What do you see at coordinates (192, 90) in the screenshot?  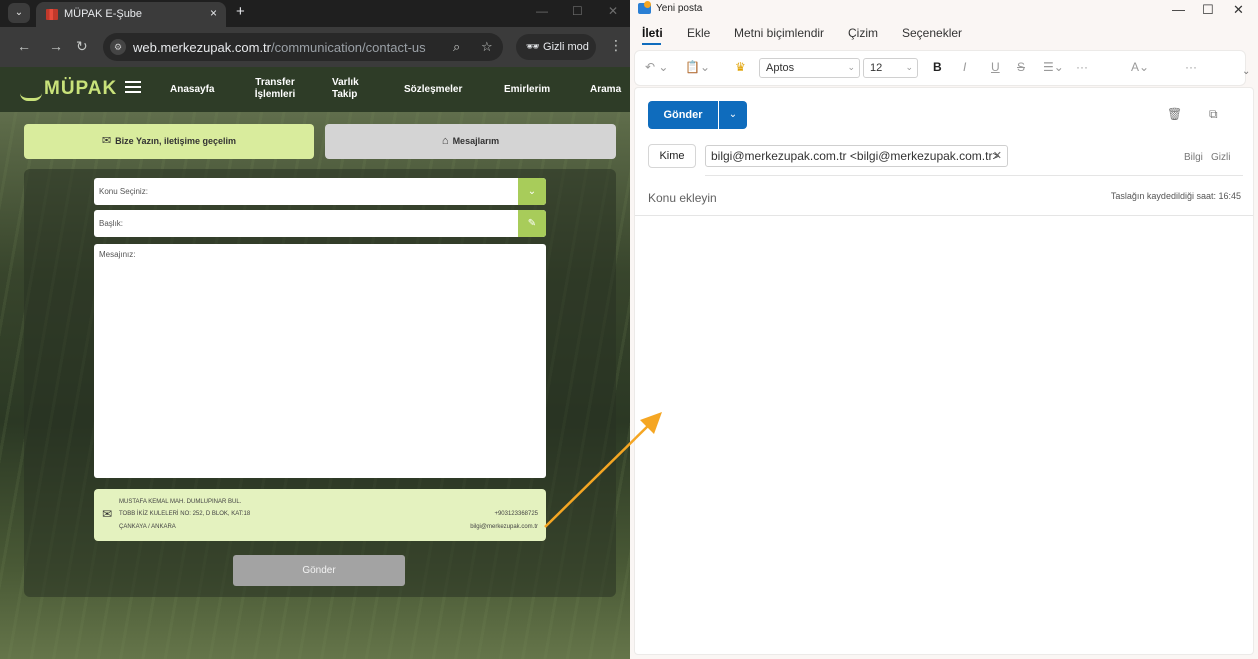 I see `nav-anasayfa: Anasayfa` at bounding box center [192, 90].